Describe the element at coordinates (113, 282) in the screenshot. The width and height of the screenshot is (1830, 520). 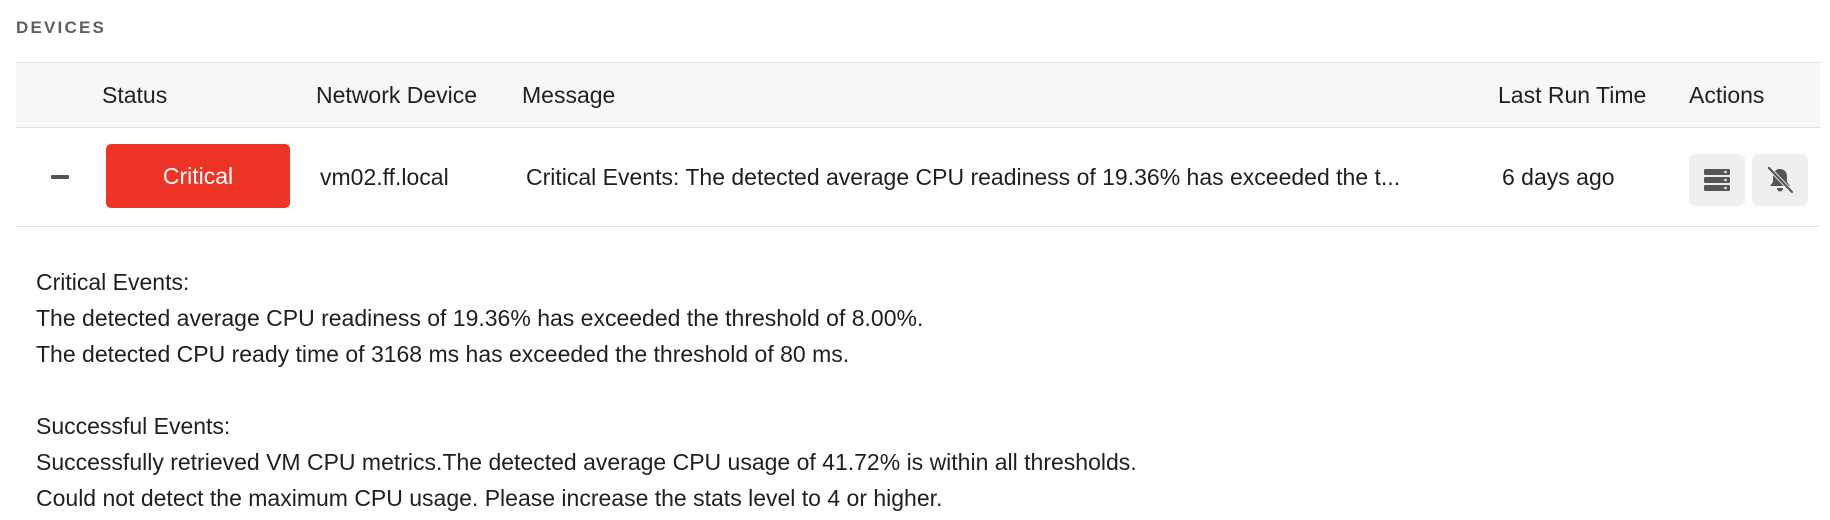
I see `critical-events-heading: Critical Events:` at that location.